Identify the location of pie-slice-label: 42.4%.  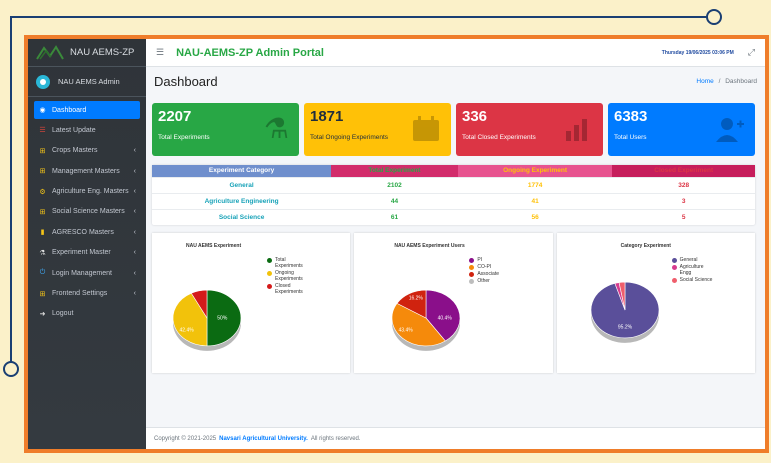
(187, 331).